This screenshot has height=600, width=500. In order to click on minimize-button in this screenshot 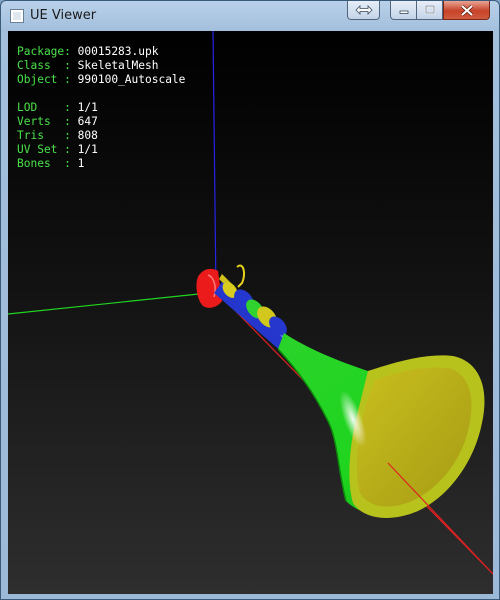, I will do `click(403, 10)`.